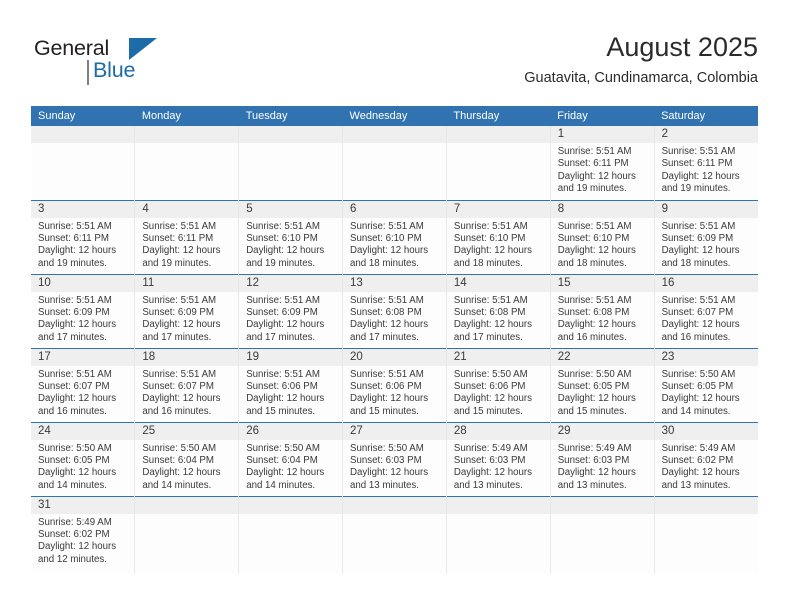 The image size is (792, 612). I want to click on day-number: 16, so click(706, 283).